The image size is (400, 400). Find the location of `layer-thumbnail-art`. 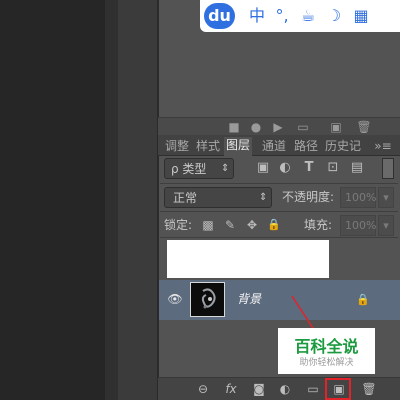

layer-thumbnail-art is located at coordinates (208, 298).